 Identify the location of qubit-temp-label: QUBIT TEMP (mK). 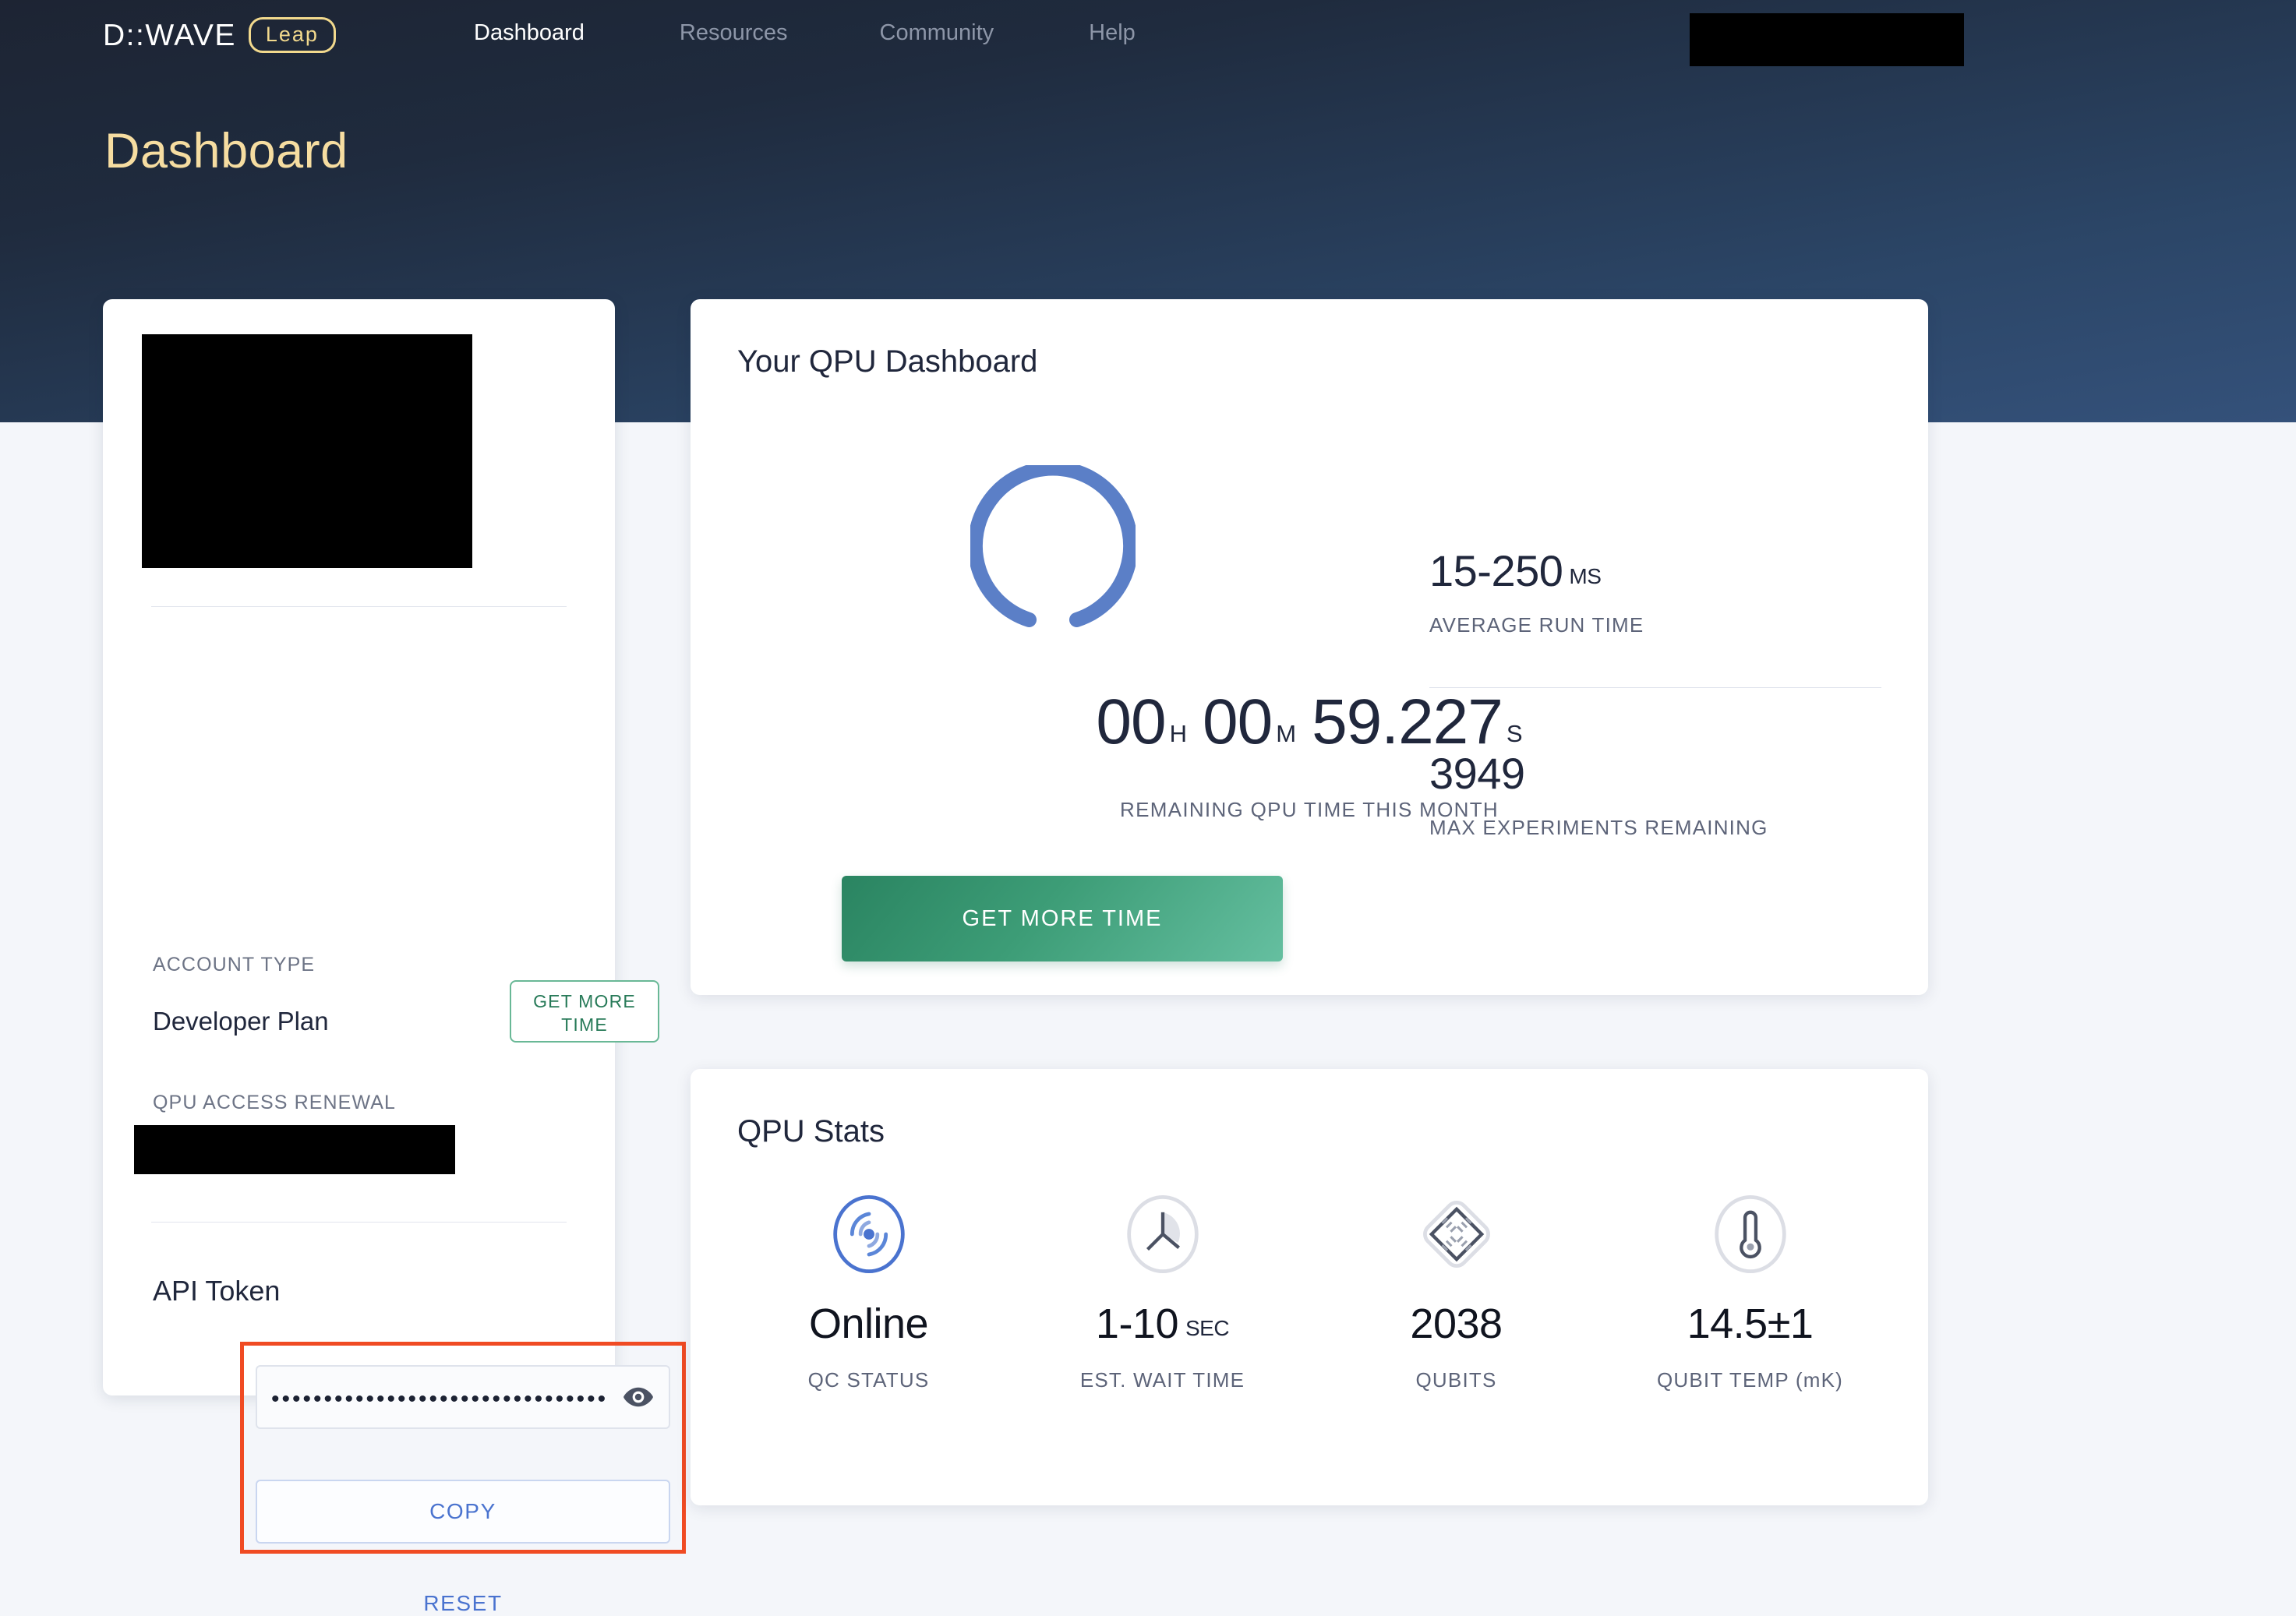
(1750, 1380).